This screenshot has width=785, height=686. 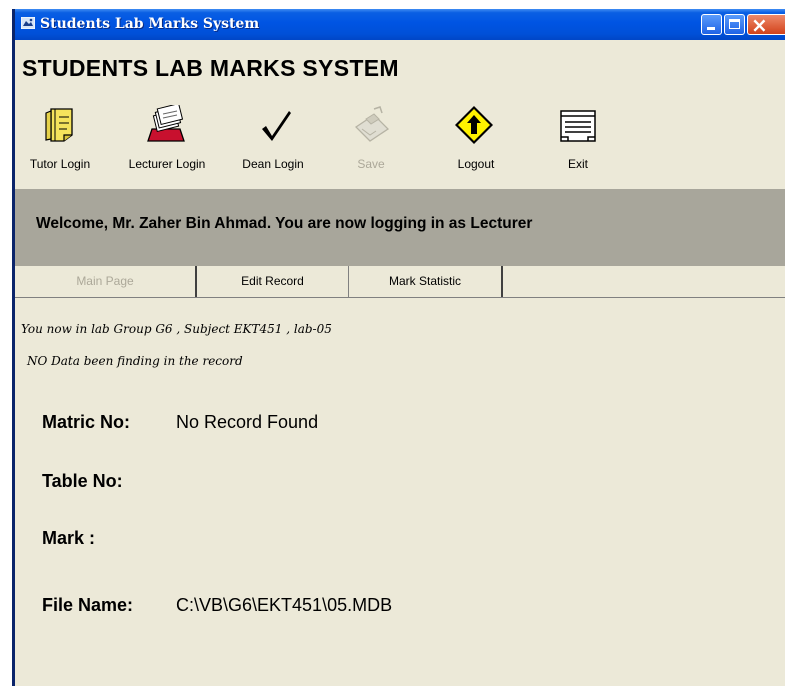 What do you see at coordinates (210, 68) in the screenshot?
I see `app-heading: STUDENTS LAB MARKS SYSTEM` at bounding box center [210, 68].